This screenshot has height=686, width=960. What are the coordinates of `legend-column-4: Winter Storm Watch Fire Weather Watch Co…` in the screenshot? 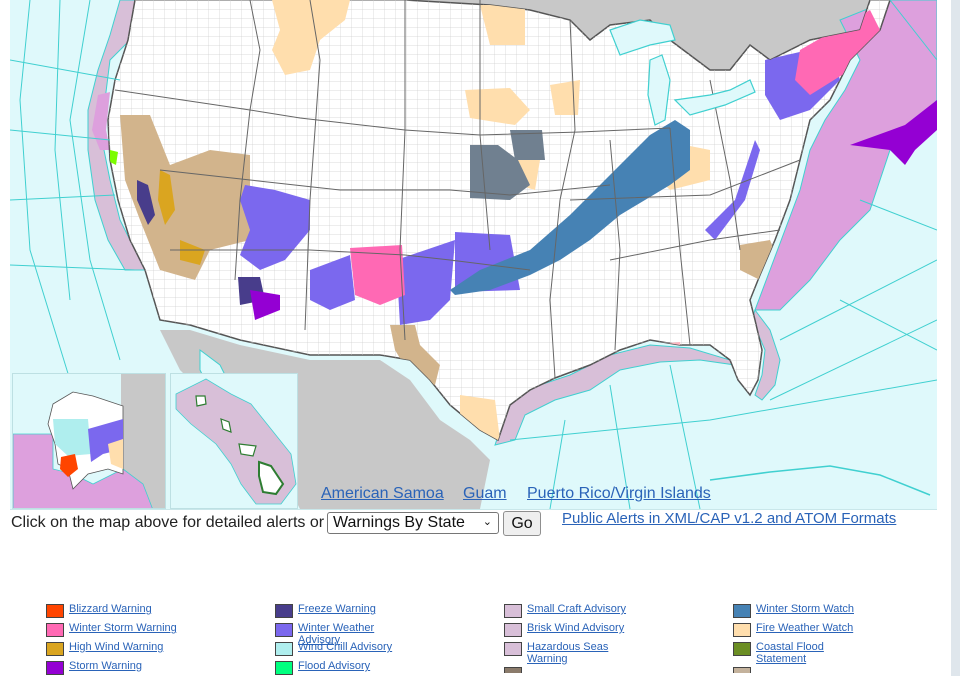 It's located at (843, 644).